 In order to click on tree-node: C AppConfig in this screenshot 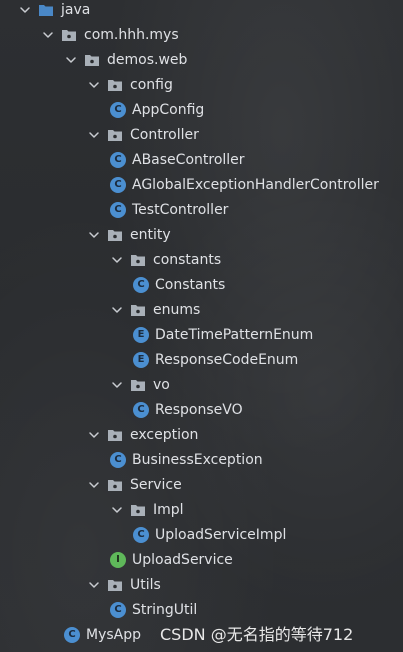, I will do `click(157, 109)`.